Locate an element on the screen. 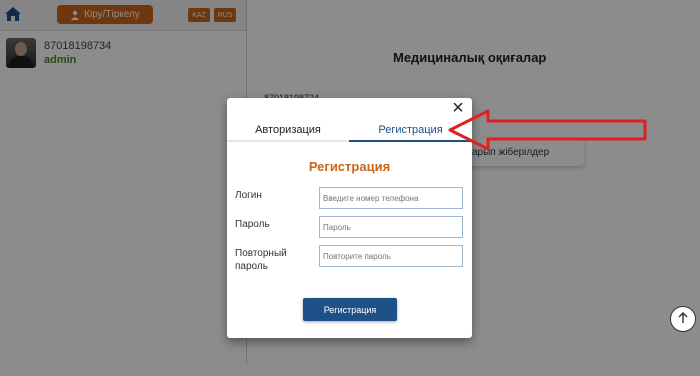 The height and width of the screenshot is (376, 700). repeat-password-label: Повторный пароль is located at coordinates (261, 260).